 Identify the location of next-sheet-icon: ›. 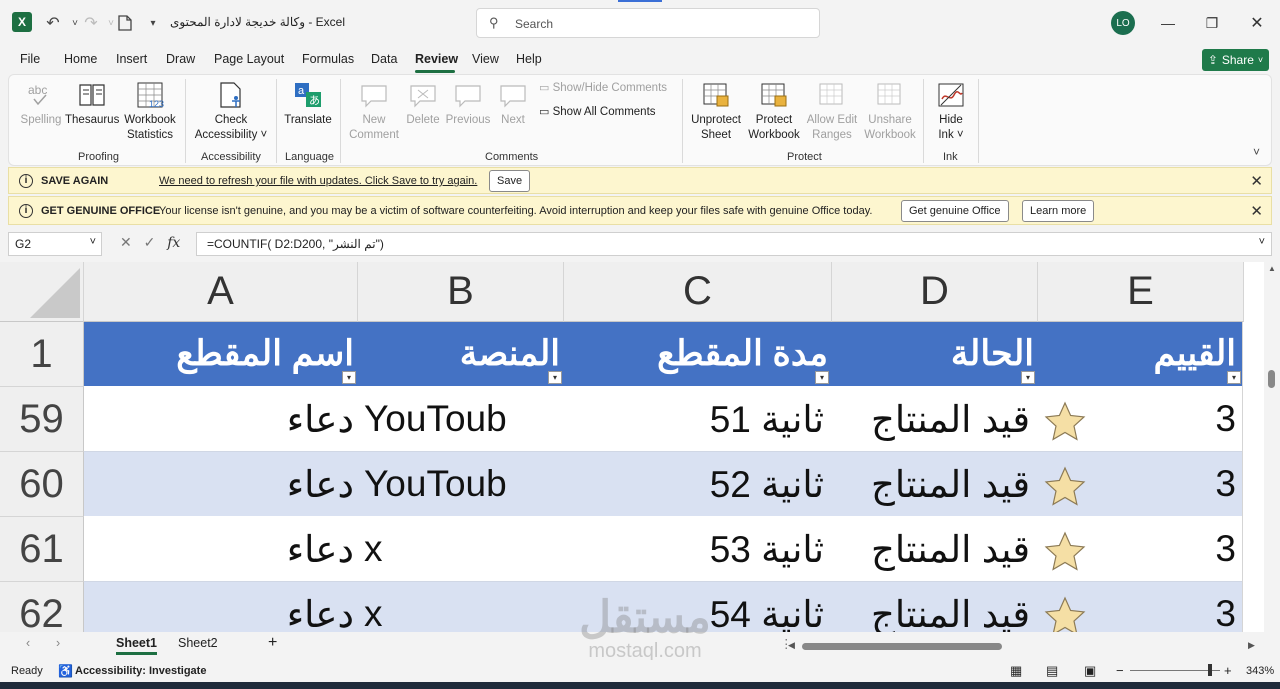
(58, 643).